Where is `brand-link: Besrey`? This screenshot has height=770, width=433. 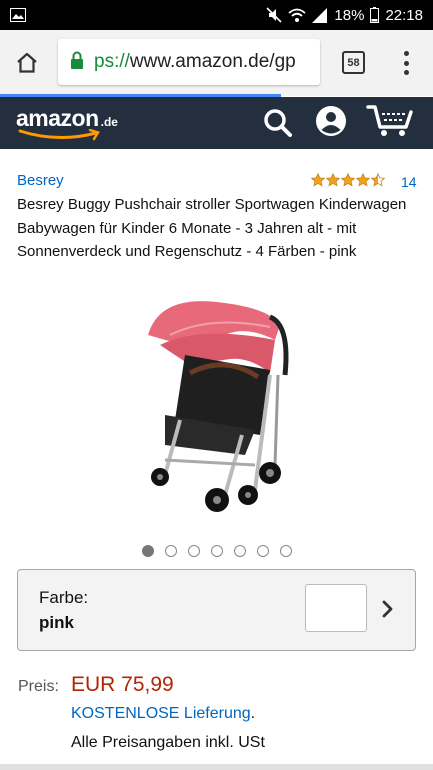 brand-link: Besrey is located at coordinates (40, 180).